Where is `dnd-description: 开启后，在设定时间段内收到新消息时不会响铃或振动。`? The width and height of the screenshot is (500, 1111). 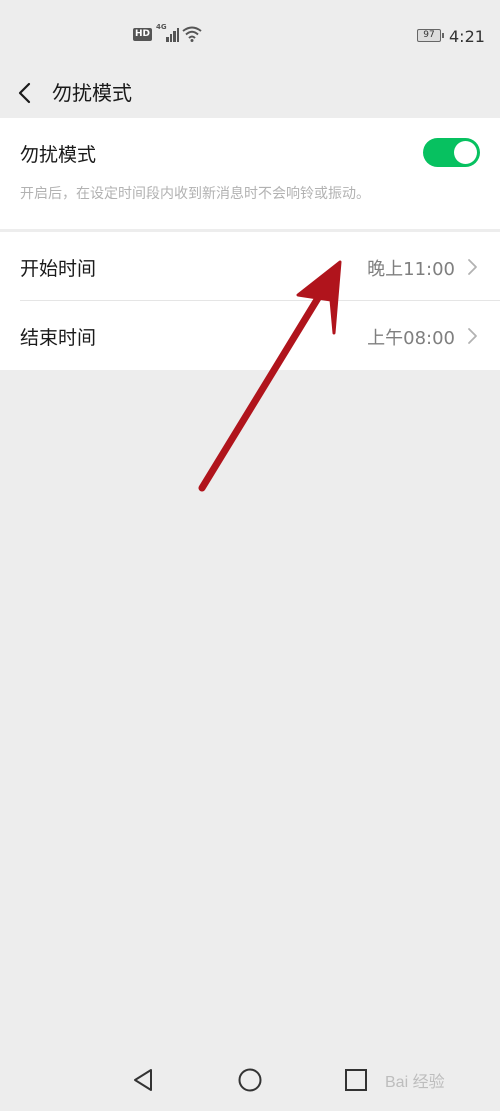
dnd-description: 开启后，在设定时间段内收到新消息时不会响铃或振动。 is located at coordinates (195, 194).